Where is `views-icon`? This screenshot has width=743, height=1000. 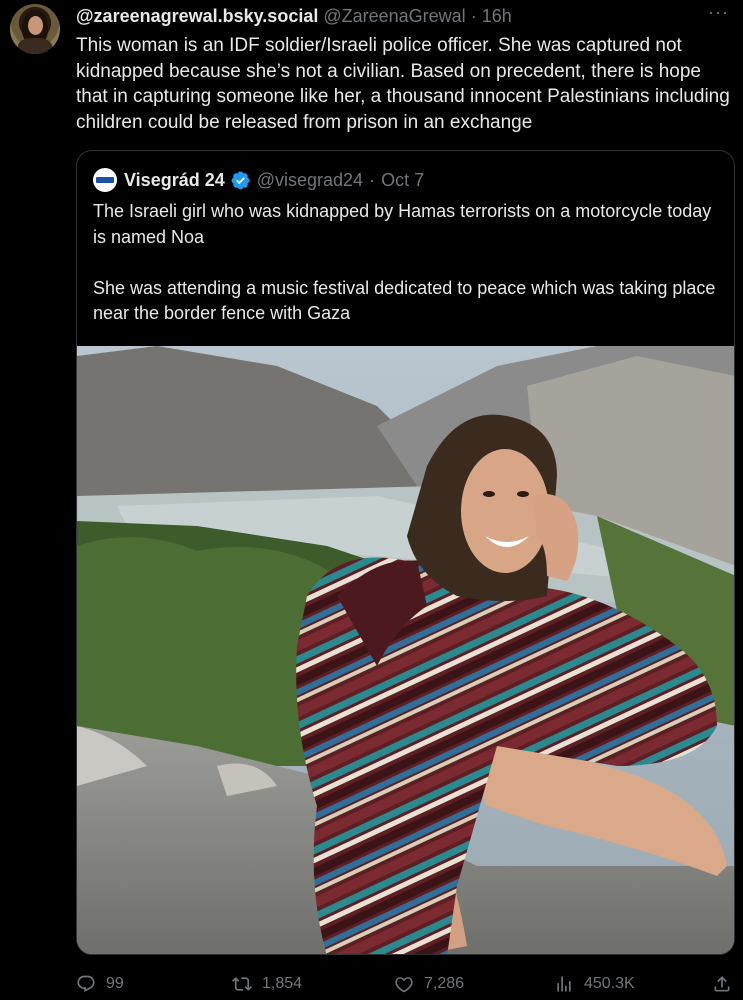 views-icon is located at coordinates (564, 984).